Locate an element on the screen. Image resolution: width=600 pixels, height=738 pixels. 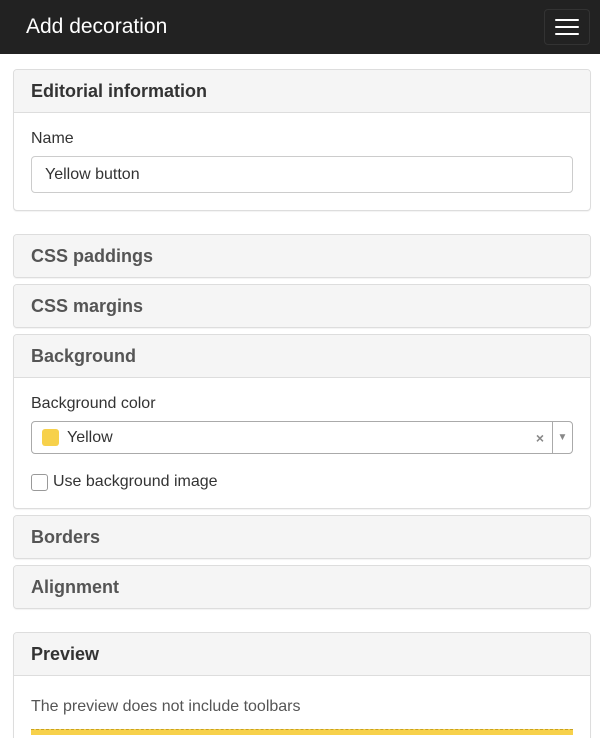
panel-heading-margins: CSS margins is located at coordinates (302, 306).